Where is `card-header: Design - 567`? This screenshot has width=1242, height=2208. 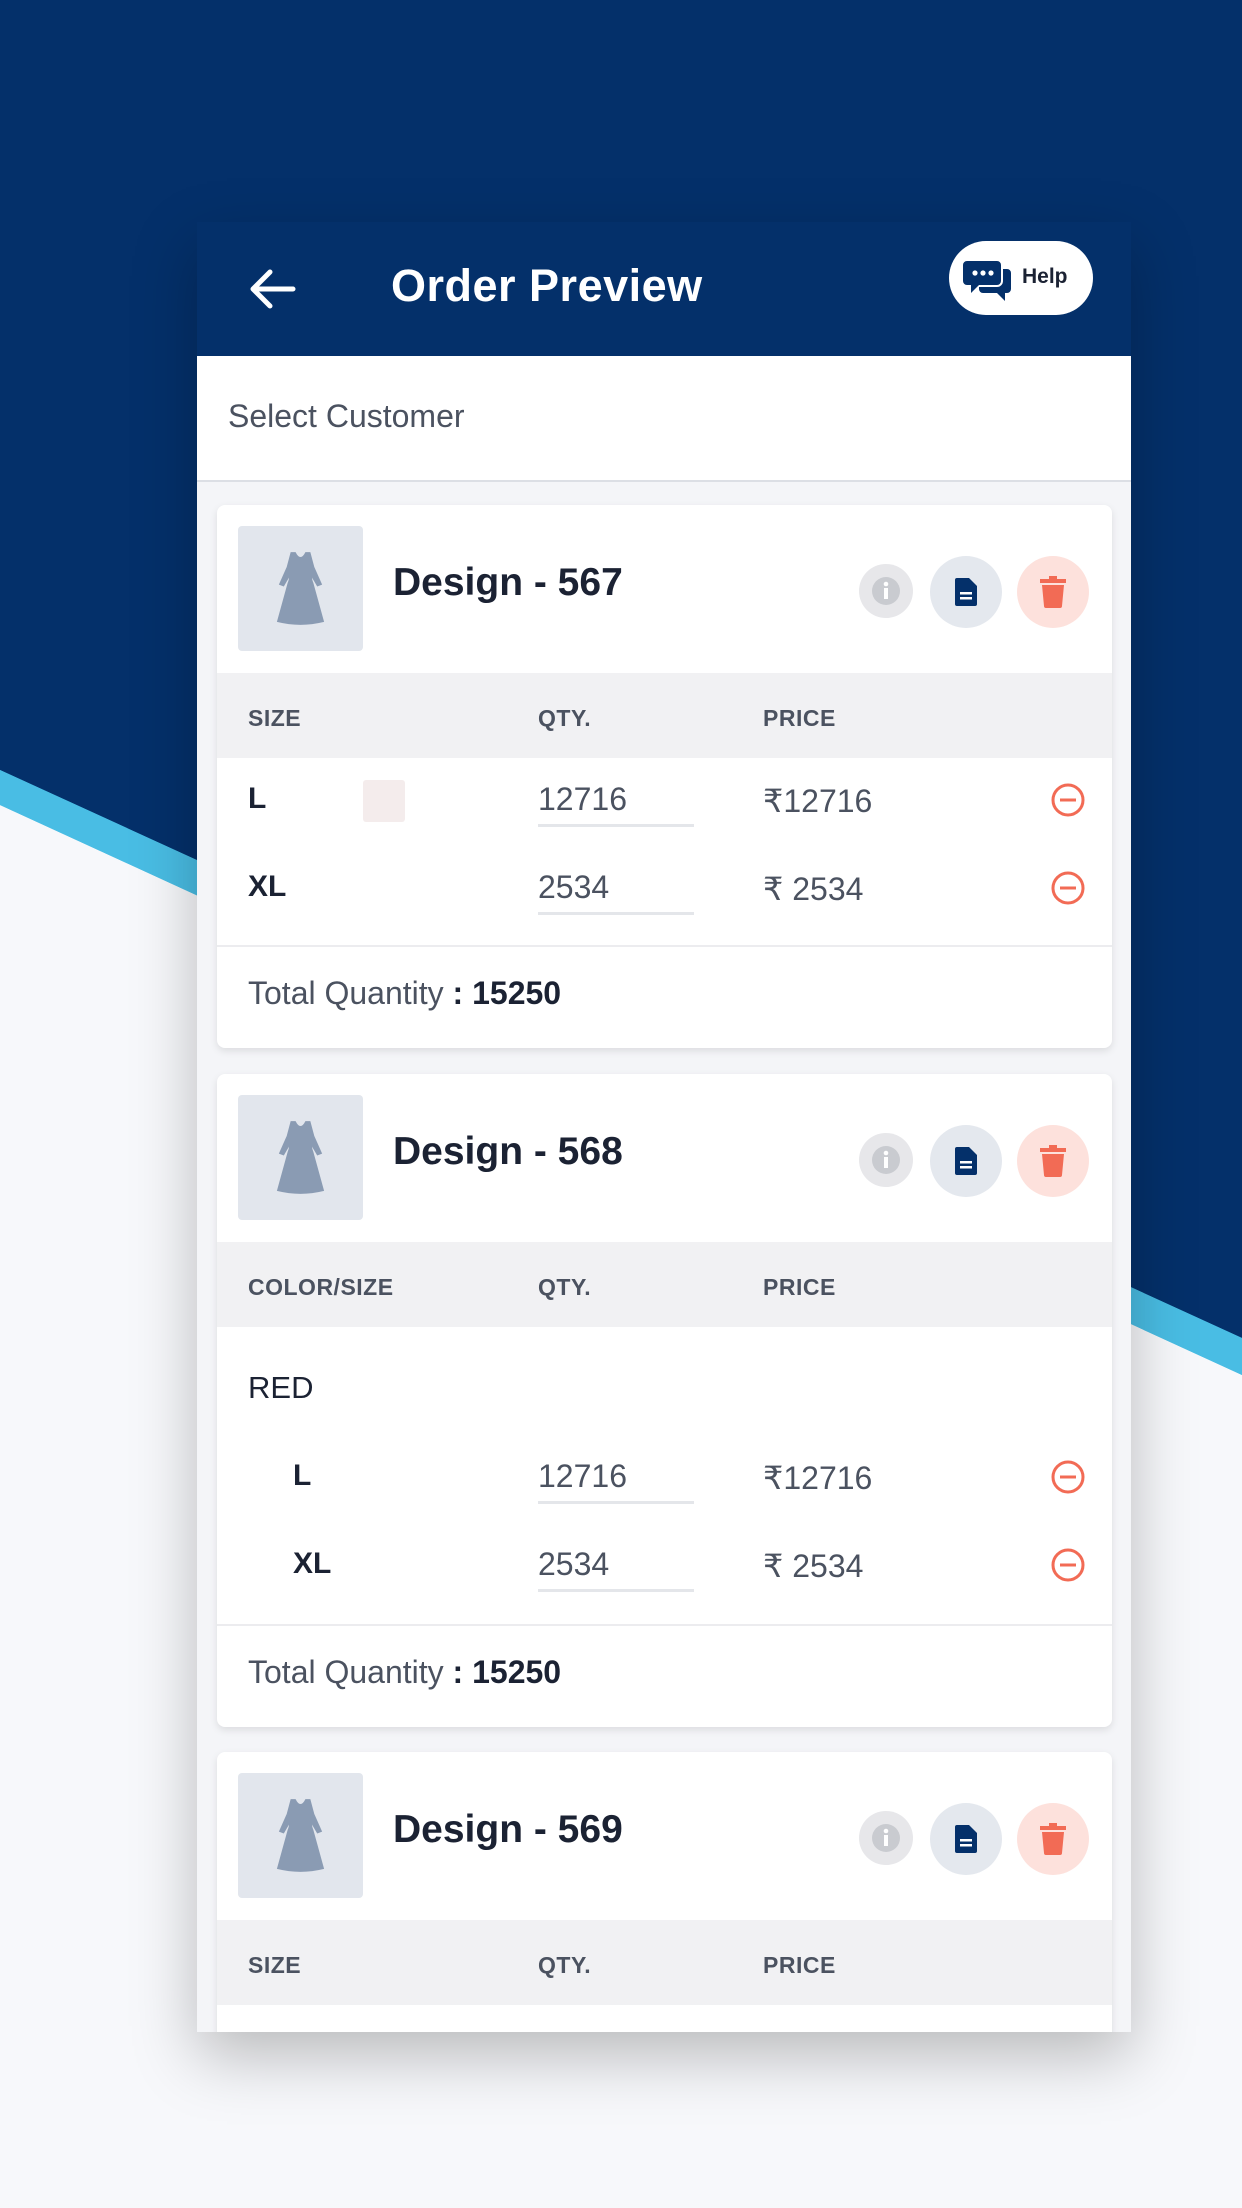 card-header: Design - 567 is located at coordinates (664, 589).